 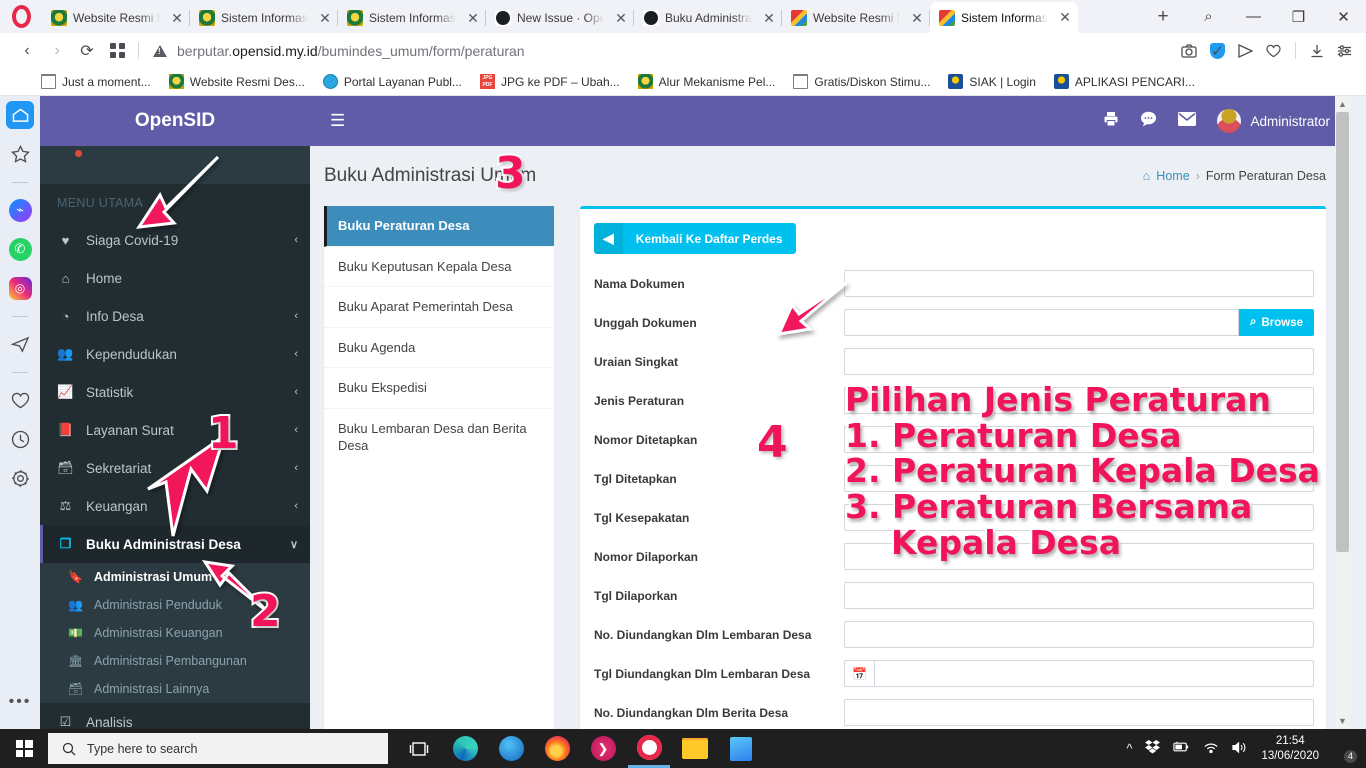 I want to click on browser-tab-4: Buku Administrasi D ✕, so click(x=708, y=18).